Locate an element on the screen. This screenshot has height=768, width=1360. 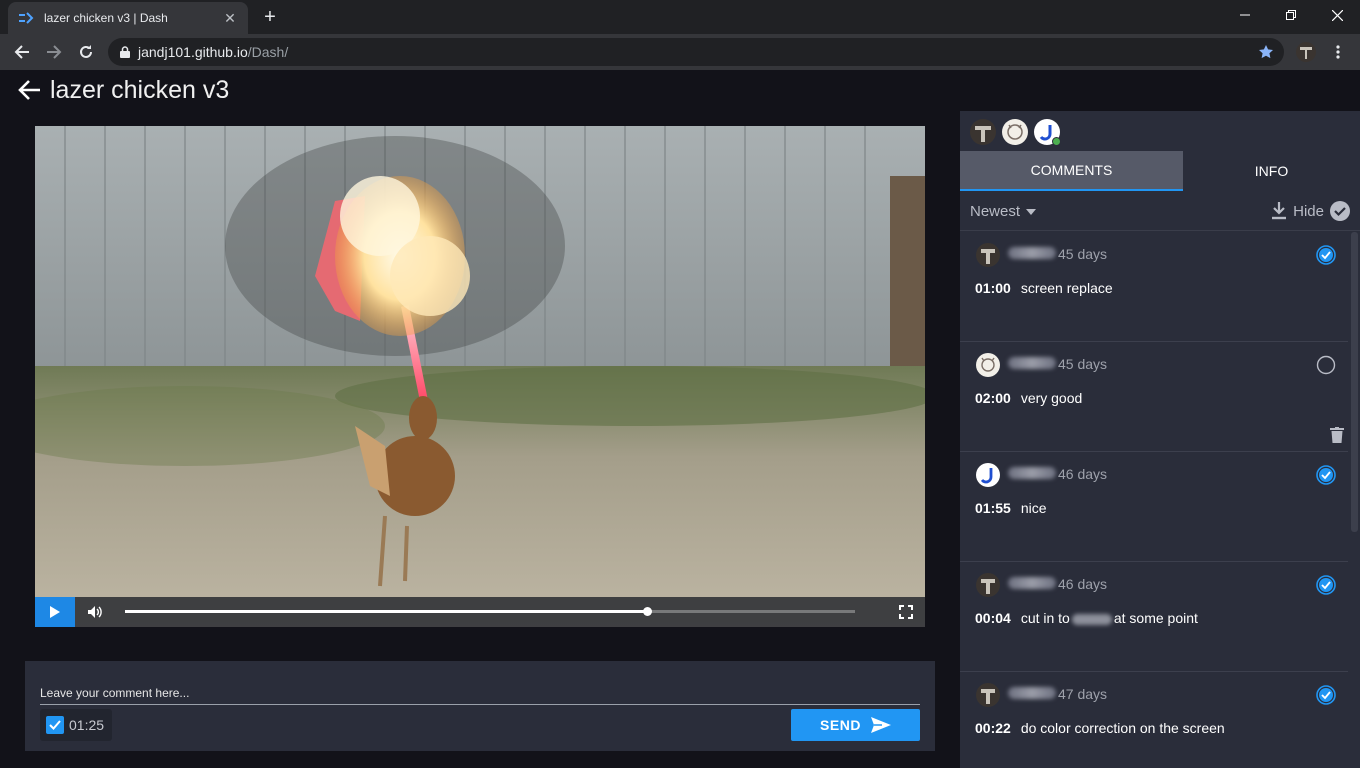
sort-dropdown: Newest is located at coordinates (1003, 211).